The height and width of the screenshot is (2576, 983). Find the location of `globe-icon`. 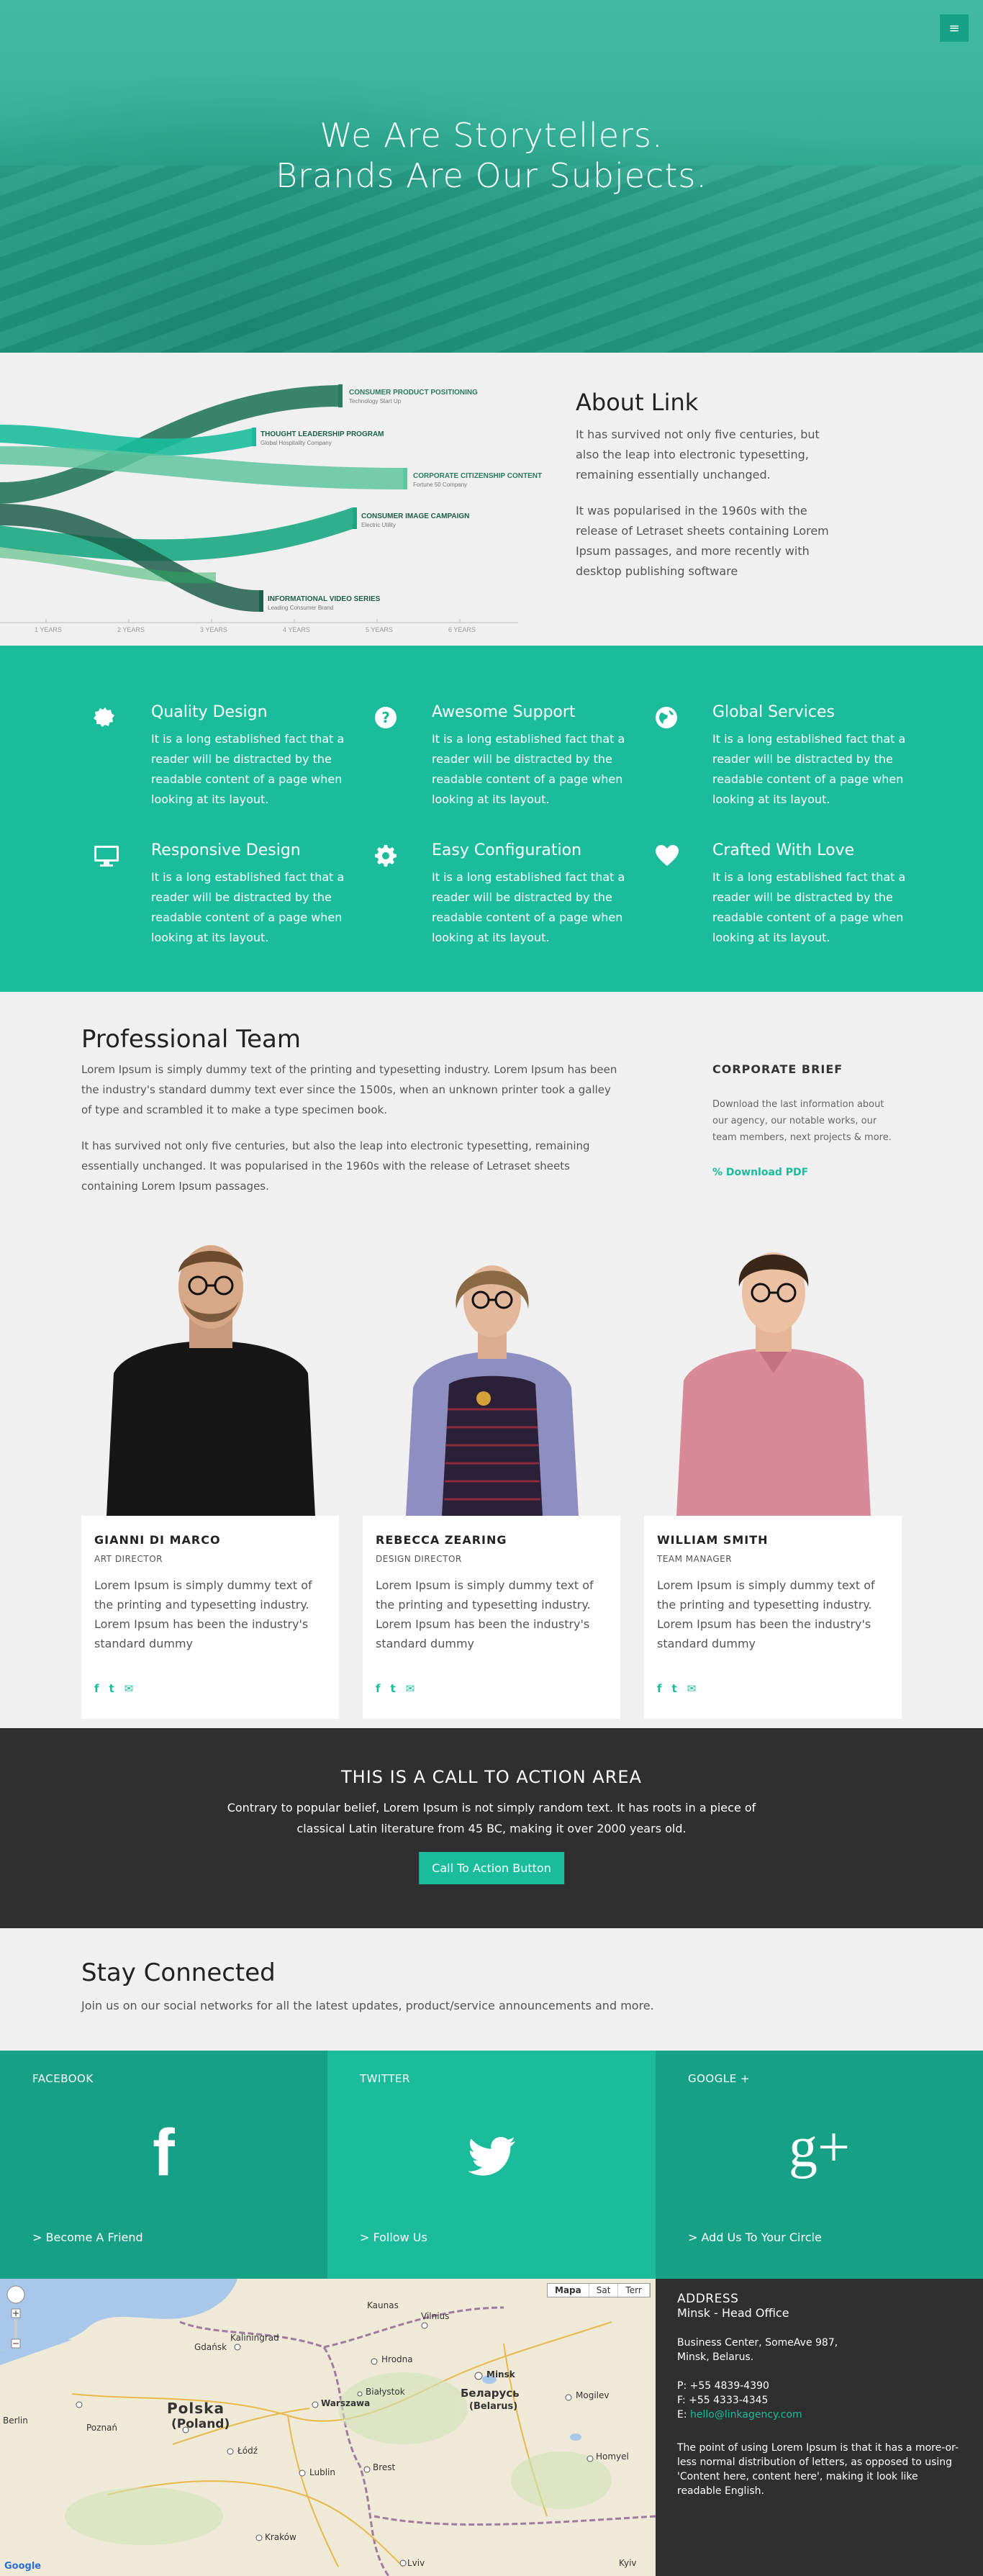

globe-icon is located at coordinates (666, 718).